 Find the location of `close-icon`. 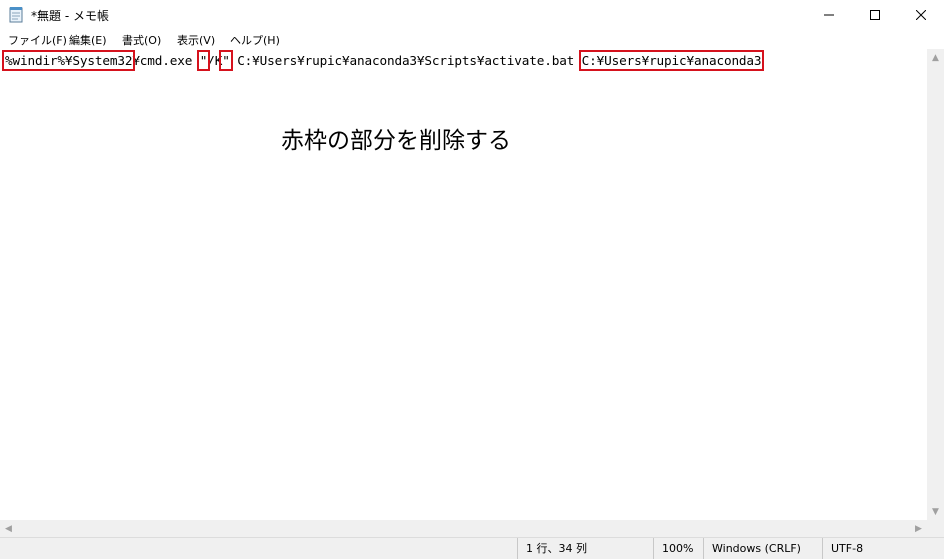

close-icon is located at coordinates (921, 15).